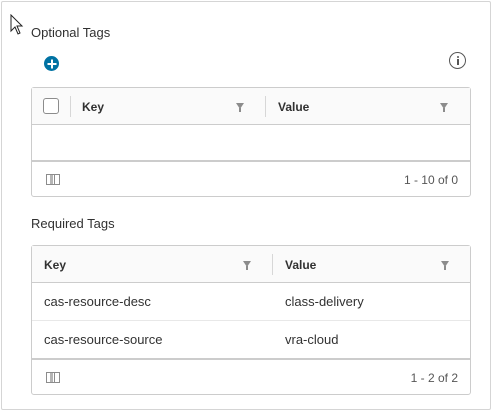  What do you see at coordinates (51, 63) in the screenshot?
I see `add-tag-button` at bounding box center [51, 63].